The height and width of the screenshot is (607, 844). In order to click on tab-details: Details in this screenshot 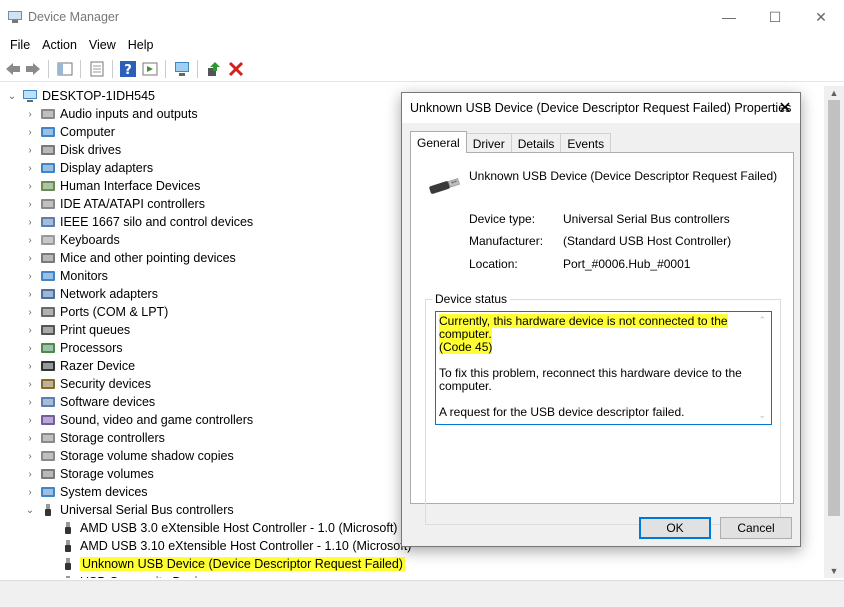, I will do `click(536, 143)`.